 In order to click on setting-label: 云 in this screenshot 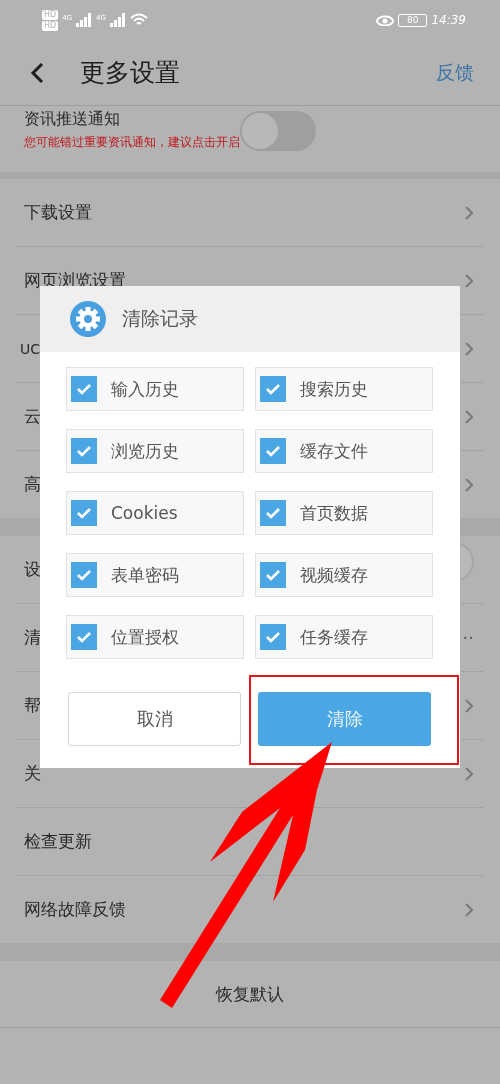, I will do `click(32, 416)`.